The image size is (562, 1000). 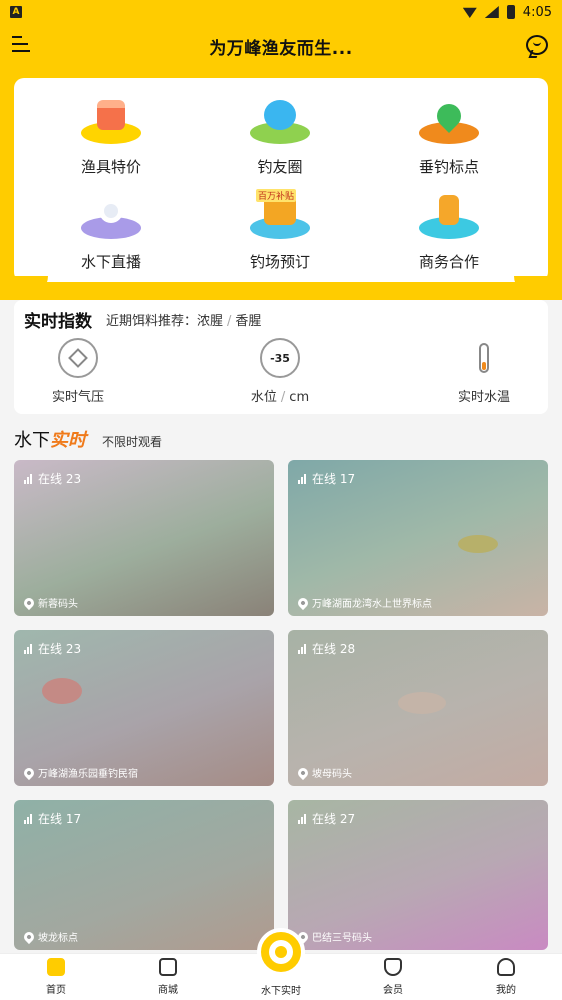 What do you see at coordinates (56, 977) in the screenshot?
I see `tab-home: 首页` at bounding box center [56, 977].